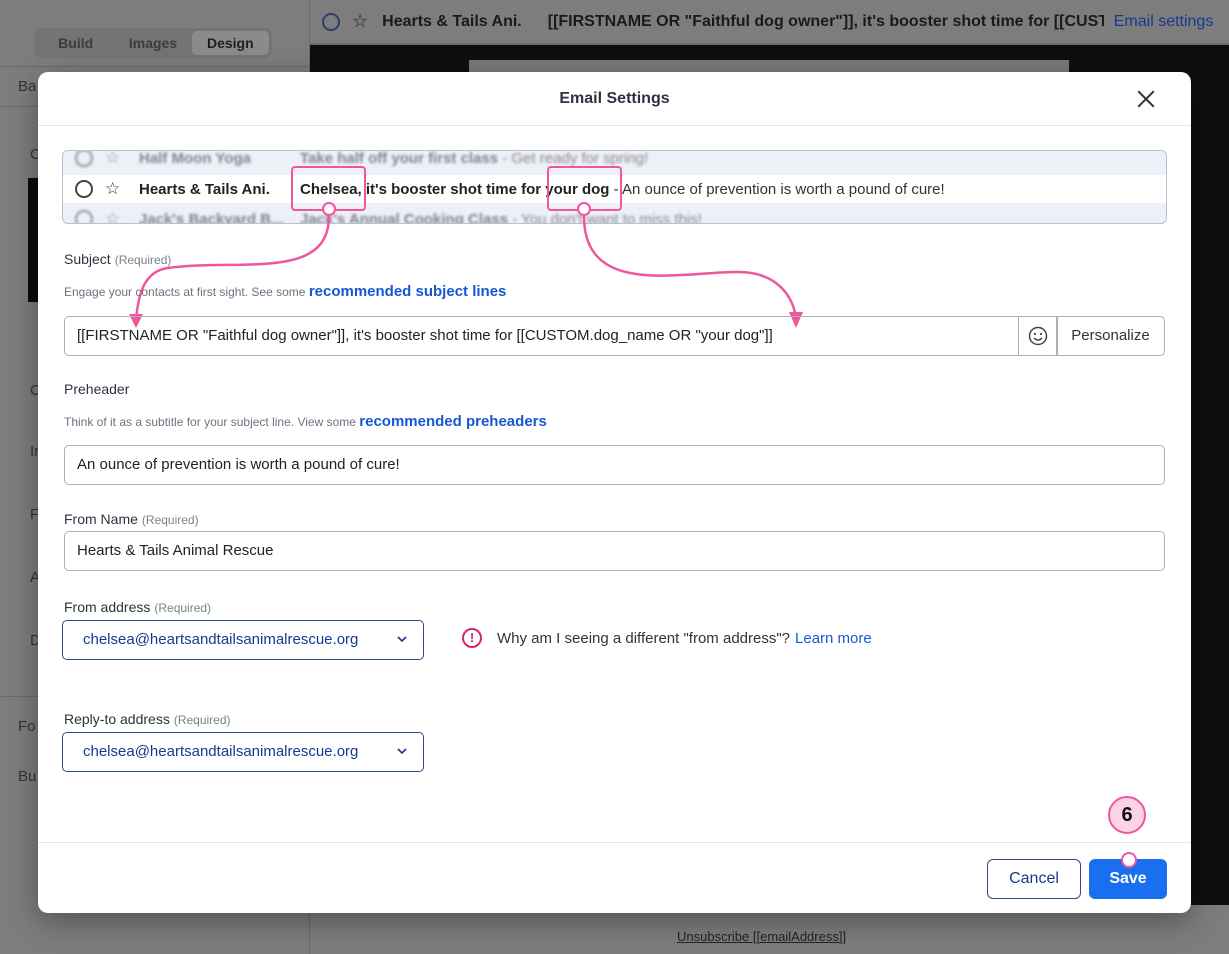  I want to click on inbox-preheader: - Get ready for spring!, so click(575, 158).